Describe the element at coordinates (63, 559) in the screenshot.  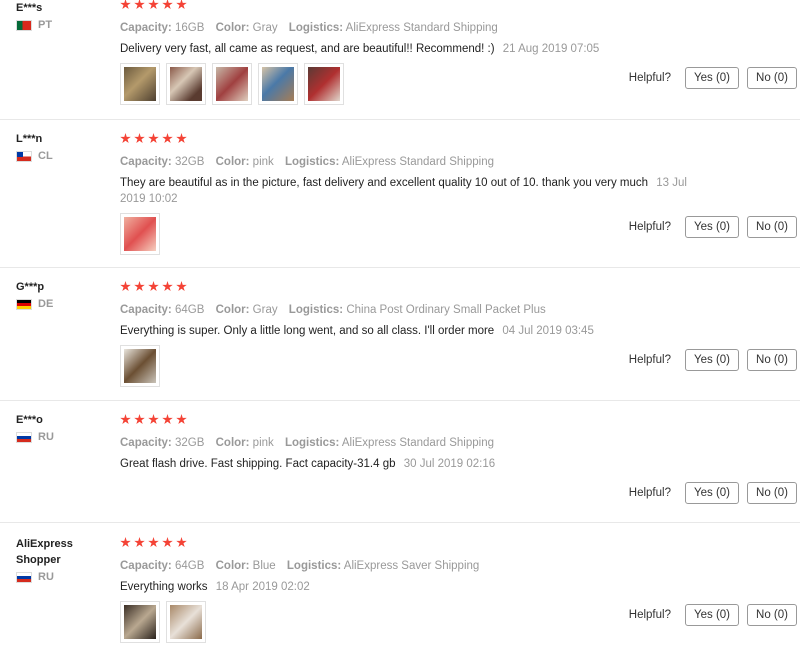
I see `reviewer-info: AliExpress Shopper RU` at that location.